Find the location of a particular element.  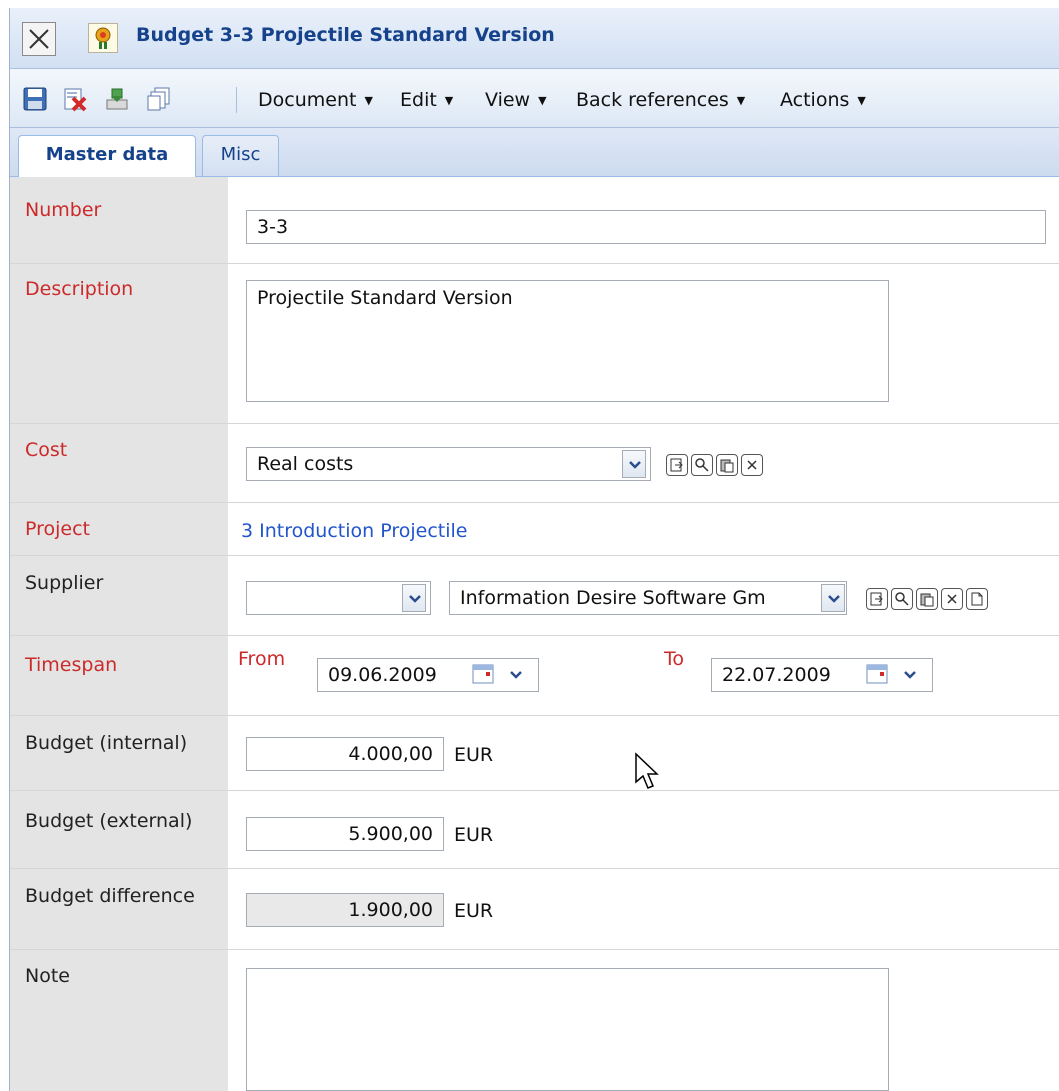

menu-back-references: Back references ▼ is located at coordinates (660, 100).